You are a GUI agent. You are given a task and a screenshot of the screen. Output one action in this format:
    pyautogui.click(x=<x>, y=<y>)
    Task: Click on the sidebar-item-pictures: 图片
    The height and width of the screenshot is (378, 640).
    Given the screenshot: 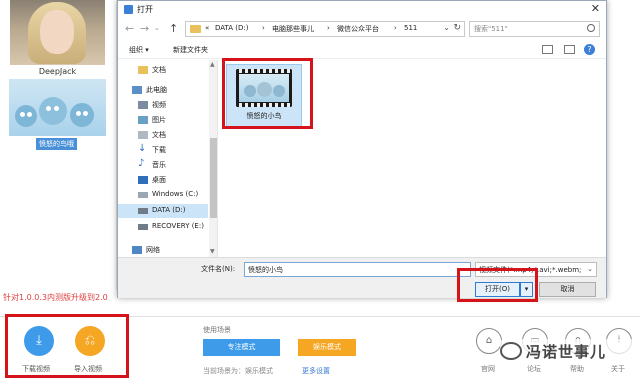 What is the action you would take?
    pyautogui.click(x=163, y=120)
    